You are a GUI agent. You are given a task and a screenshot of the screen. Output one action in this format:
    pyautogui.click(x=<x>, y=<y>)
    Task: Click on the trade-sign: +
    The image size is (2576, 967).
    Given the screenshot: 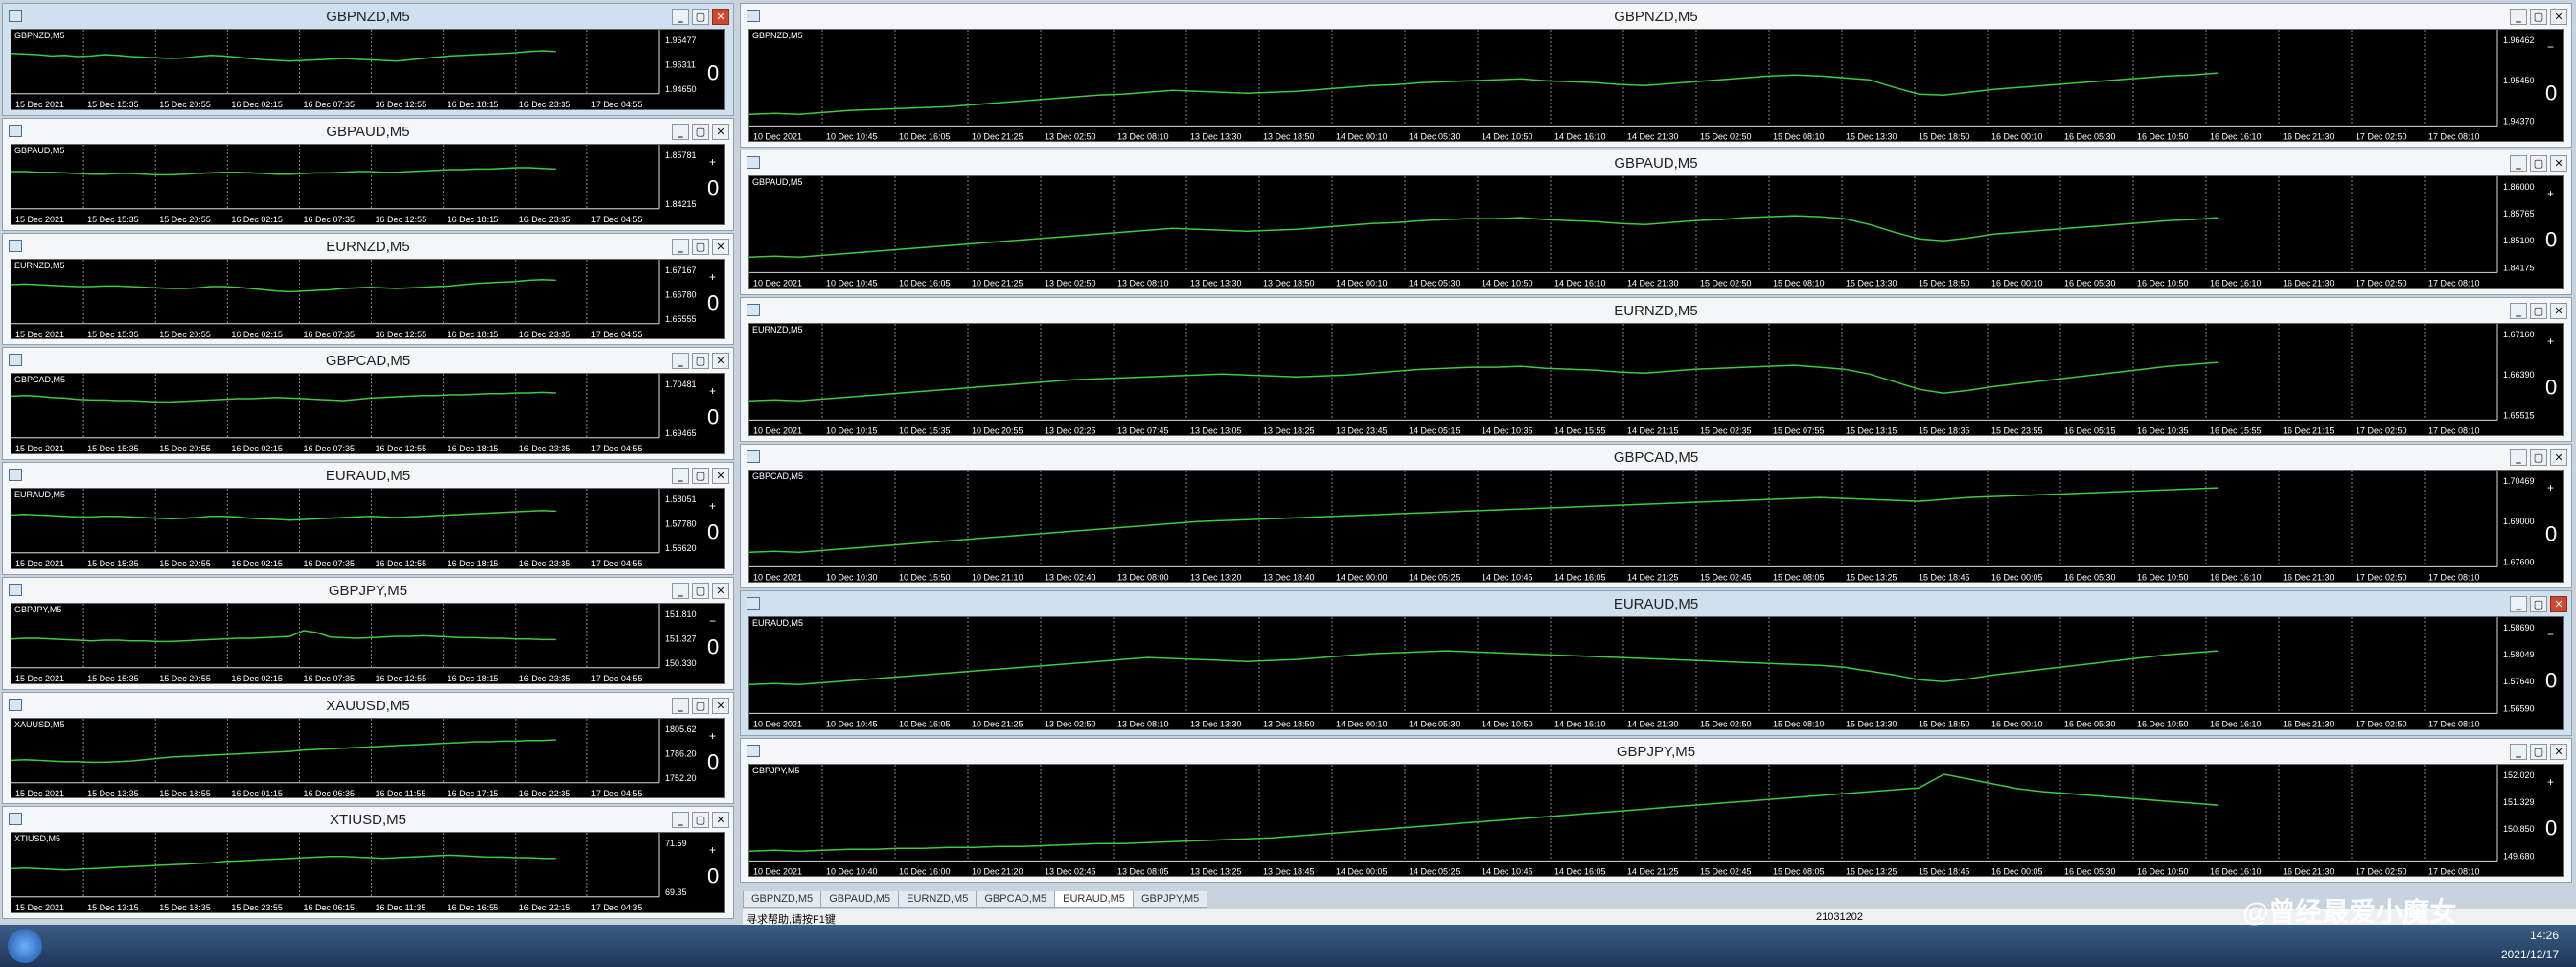 What is the action you would take?
    pyautogui.click(x=712, y=162)
    